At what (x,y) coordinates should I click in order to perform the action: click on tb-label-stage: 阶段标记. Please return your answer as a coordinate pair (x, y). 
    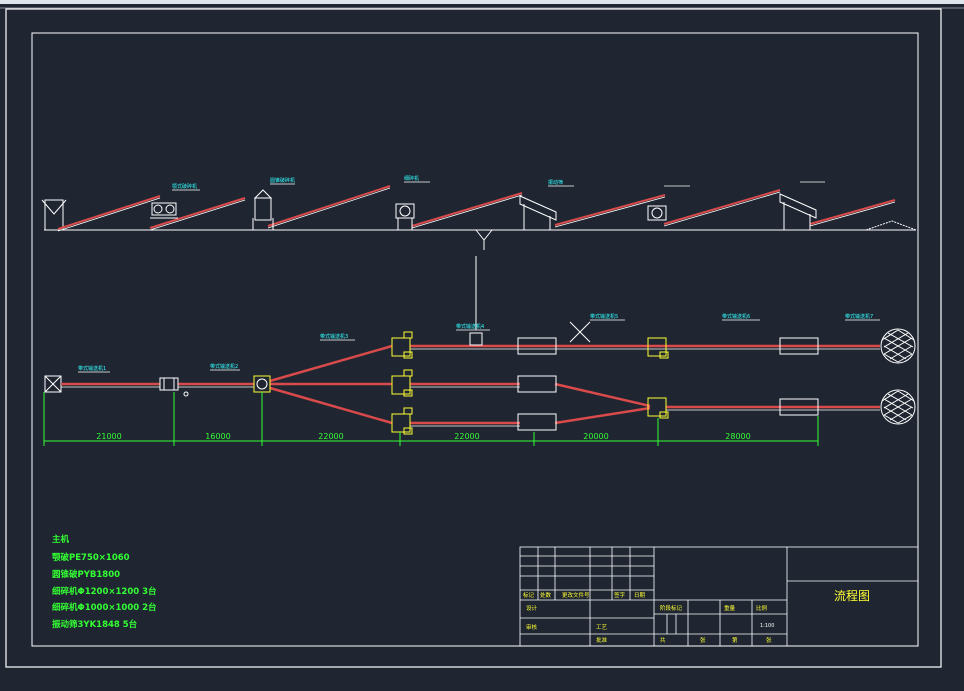
    Looking at the image, I should click on (671, 608).